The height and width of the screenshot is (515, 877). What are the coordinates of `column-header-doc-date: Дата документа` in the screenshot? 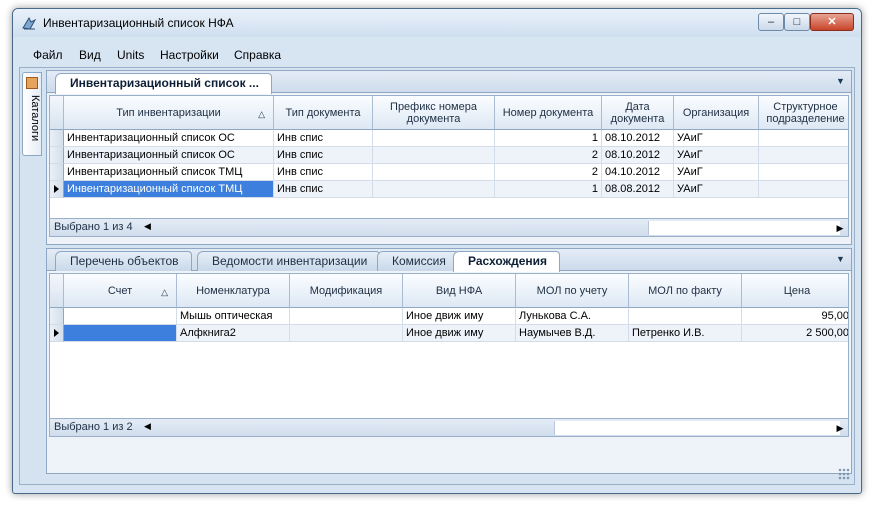 It's located at (638, 113).